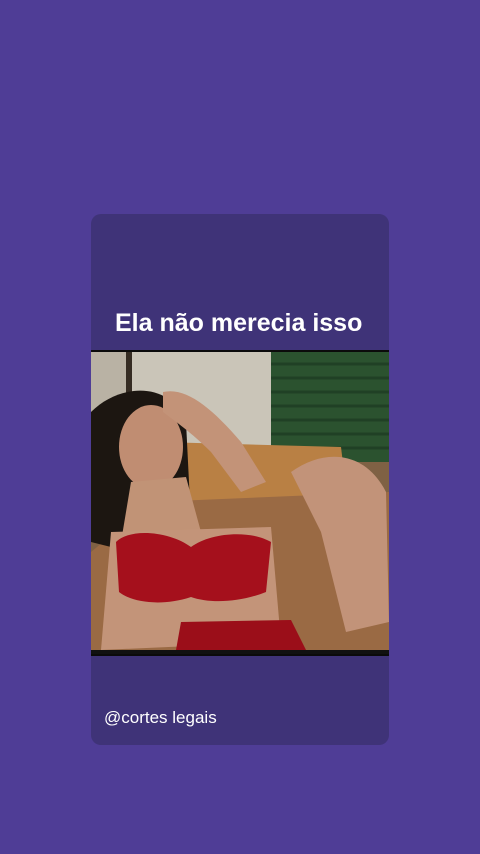  I want to click on caption-text: Ela não merecia isso, so click(239, 323).